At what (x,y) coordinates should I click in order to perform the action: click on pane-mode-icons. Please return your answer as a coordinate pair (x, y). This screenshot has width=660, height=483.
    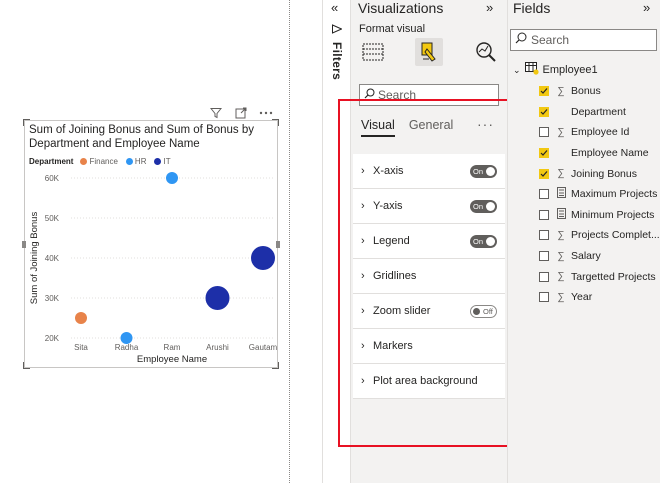
    Looking at the image, I should click on (431, 53).